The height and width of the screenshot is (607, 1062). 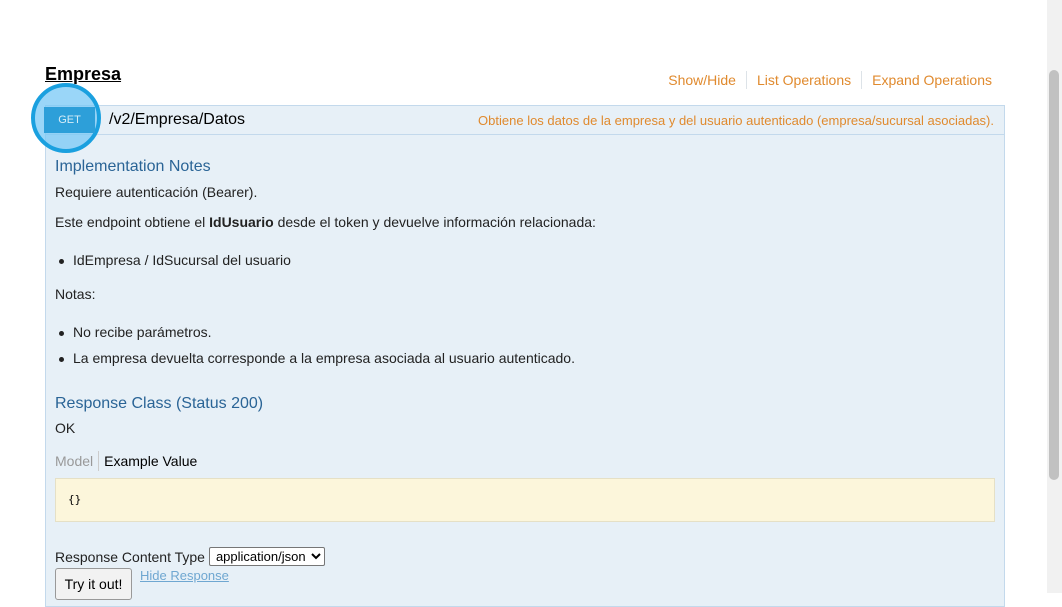 What do you see at coordinates (177, 120) in the screenshot?
I see `operation-path: /v2/Empresa/Datos` at bounding box center [177, 120].